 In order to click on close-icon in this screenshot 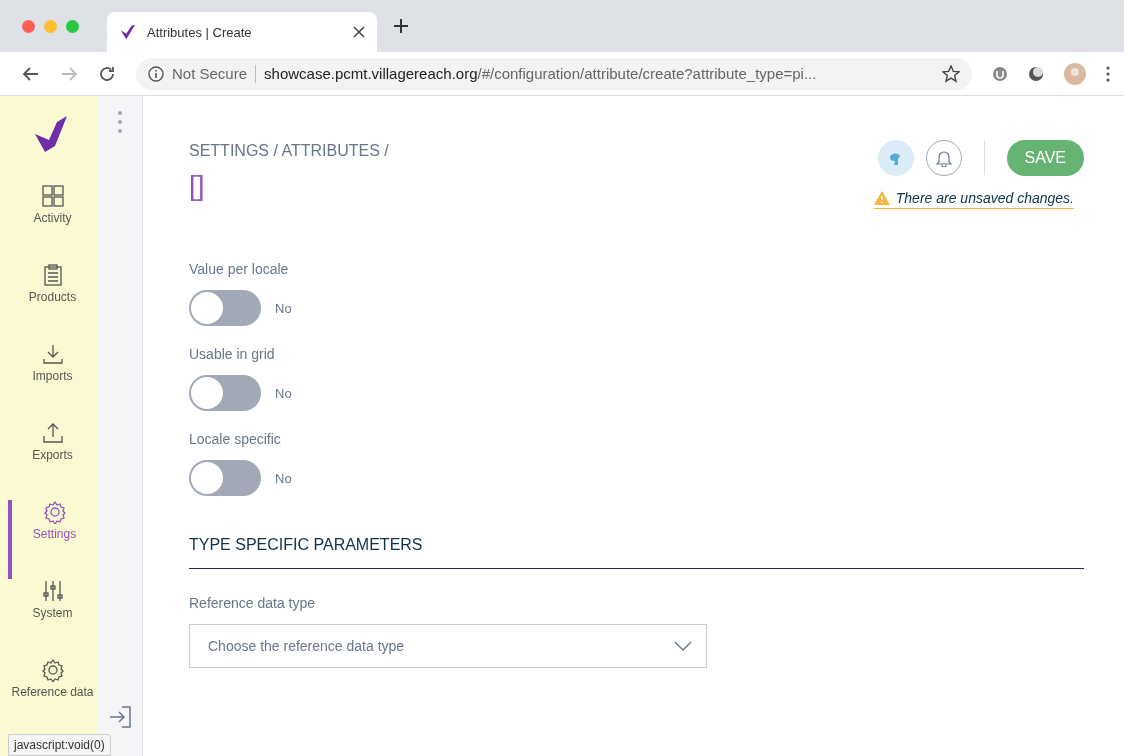, I will do `click(359, 32)`.